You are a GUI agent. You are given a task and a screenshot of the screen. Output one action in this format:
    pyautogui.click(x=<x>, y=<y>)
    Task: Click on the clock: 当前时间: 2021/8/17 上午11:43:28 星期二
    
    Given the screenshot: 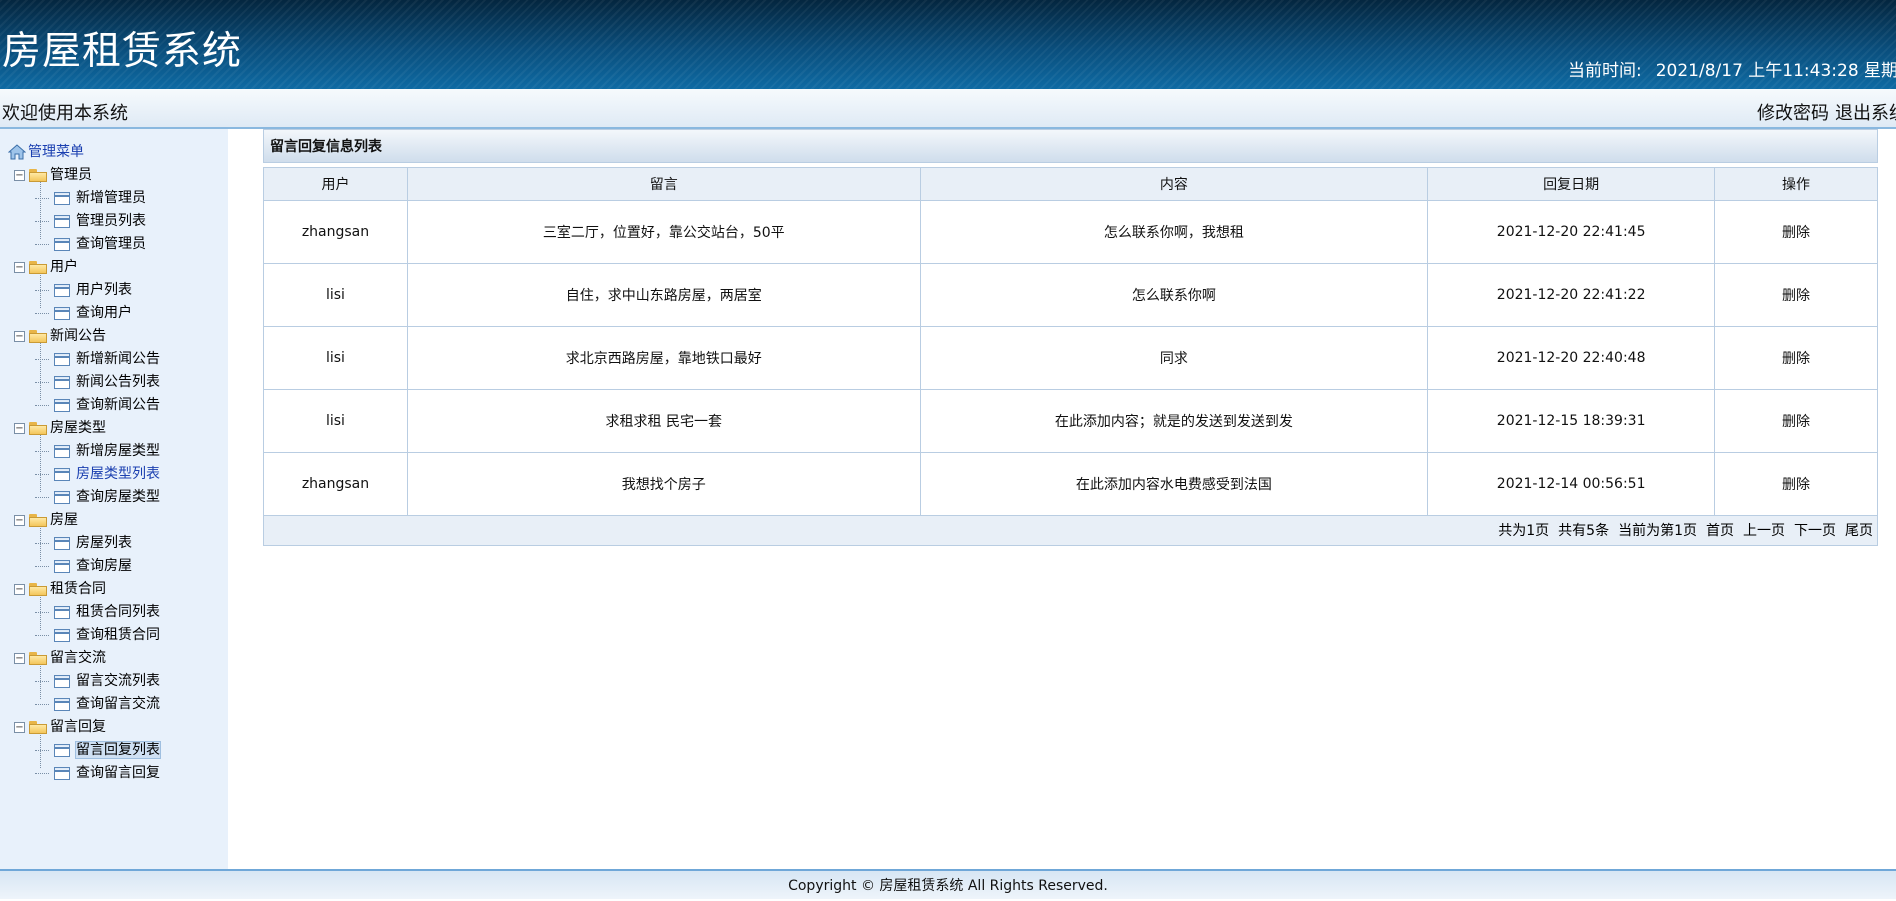 What is the action you would take?
    pyautogui.click(x=1732, y=68)
    